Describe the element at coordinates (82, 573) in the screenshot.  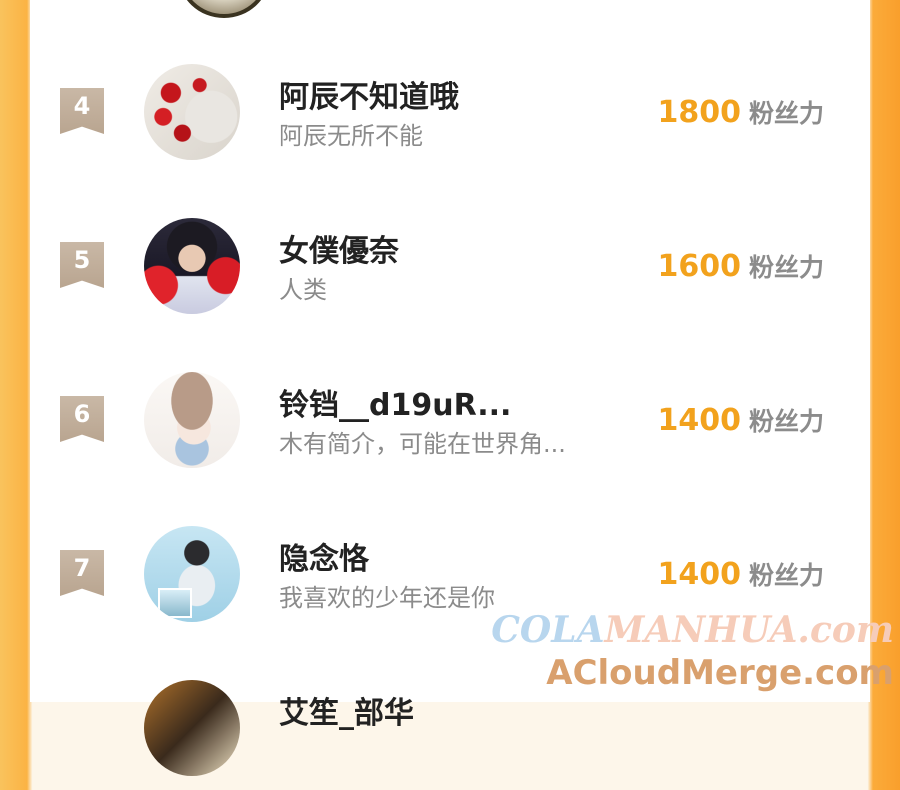
I see `rank-badge: 7` at that location.